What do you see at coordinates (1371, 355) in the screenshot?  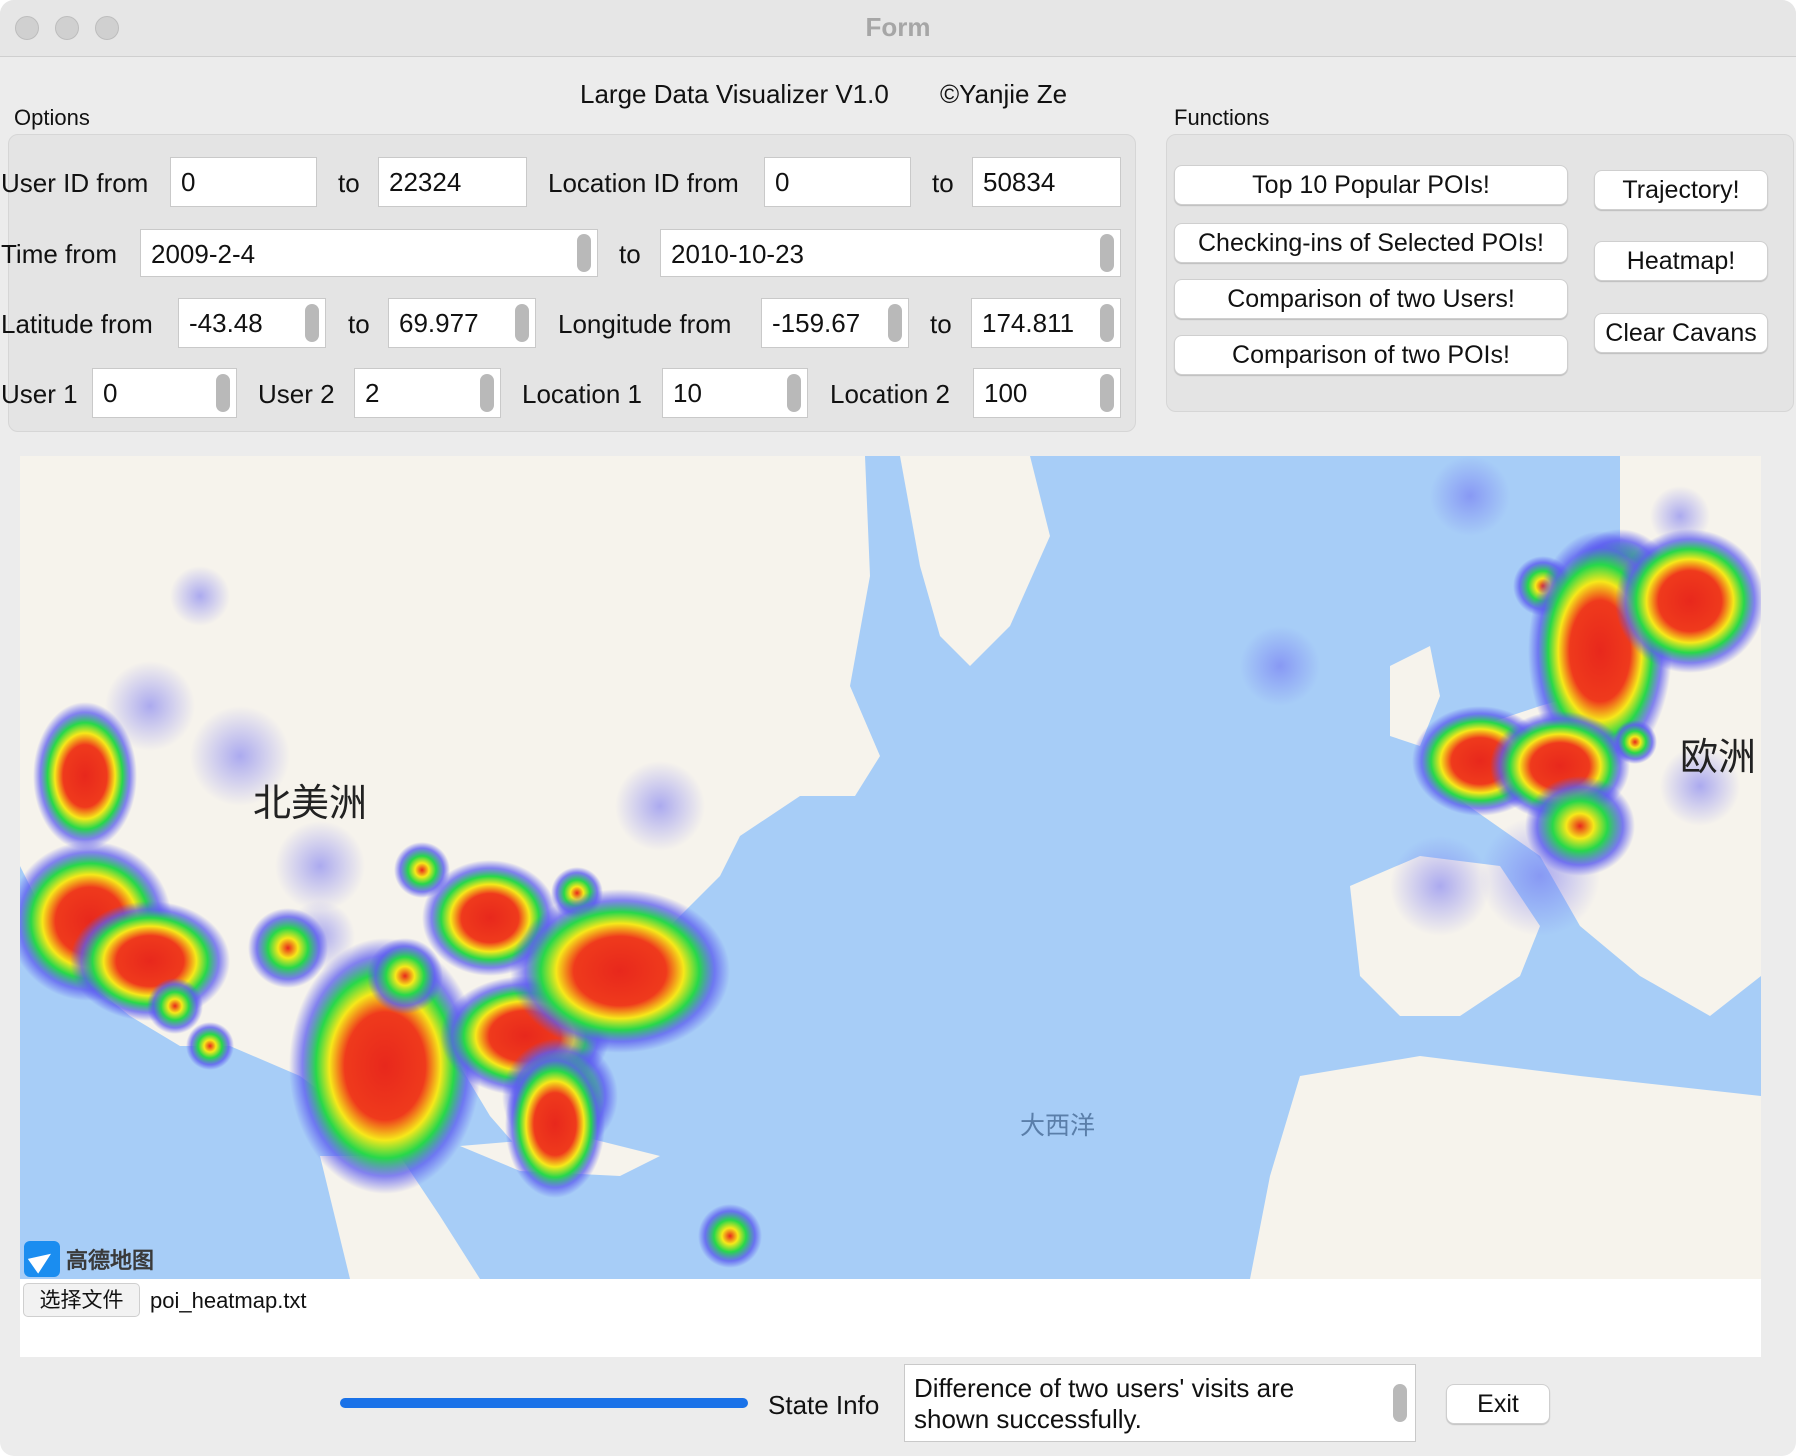 I see `compare-pois-button: Comparison of two POIs!` at bounding box center [1371, 355].